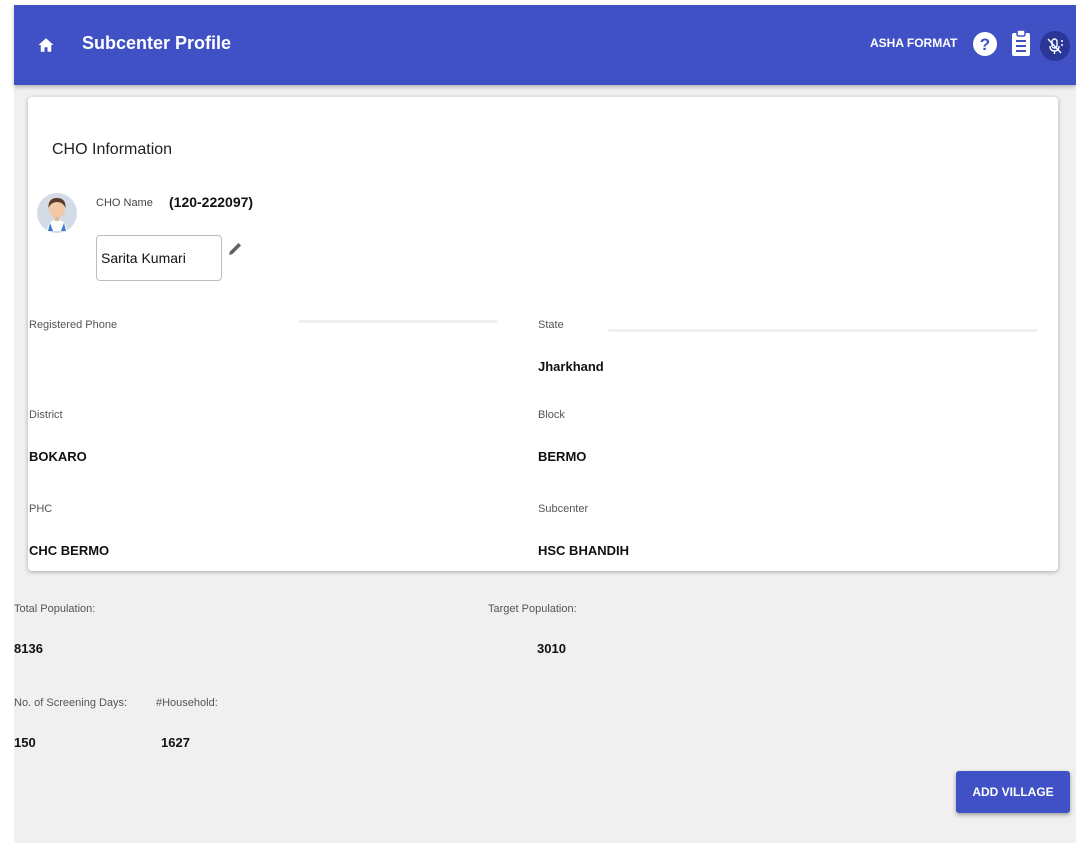 The image size is (1076, 843). Describe the element at coordinates (551, 648) in the screenshot. I see `target-population-value: 3010` at that location.